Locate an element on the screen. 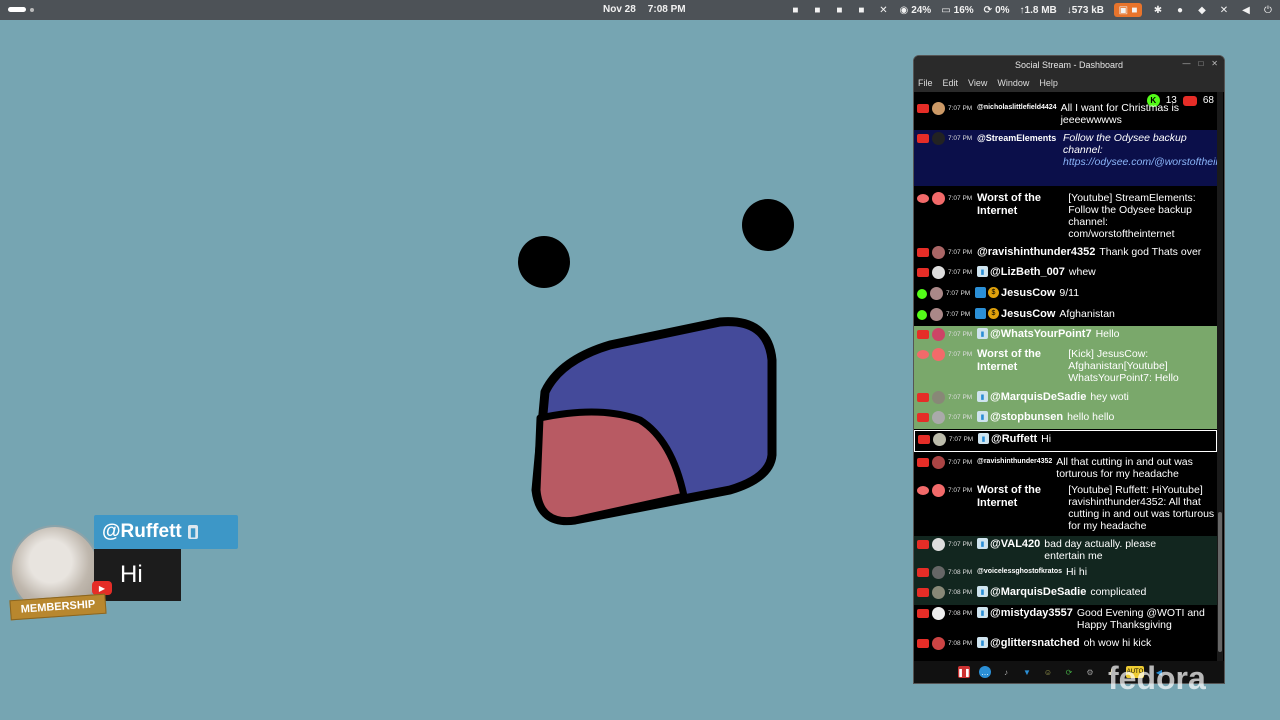  message-username: @glittersnatched is located at coordinates (1035, 643).